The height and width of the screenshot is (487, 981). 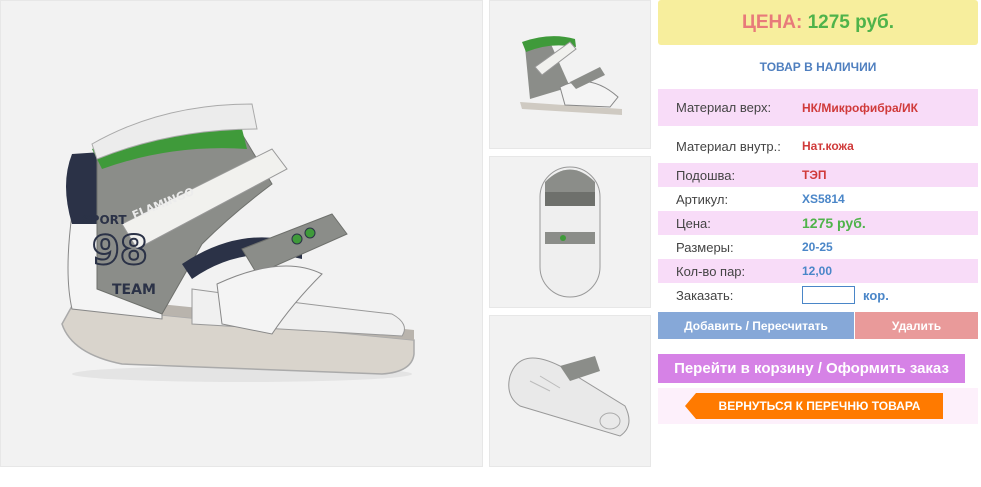 I want to click on spec-row-sole: Подошва: ТЭП, so click(x=818, y=175).